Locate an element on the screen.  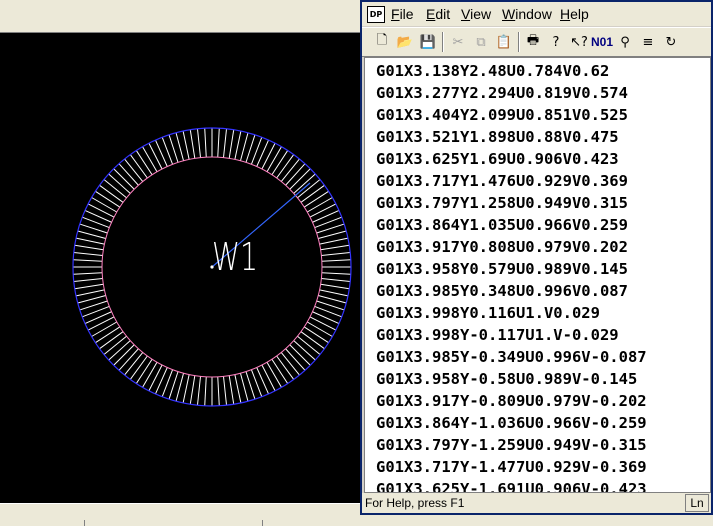
toolbar: 🗋 📂 💾 ✂ ⧉ 📋 🖶 ? ↖? N01 ⚲ ≡ ↻ is located at coordinates (536, 42).